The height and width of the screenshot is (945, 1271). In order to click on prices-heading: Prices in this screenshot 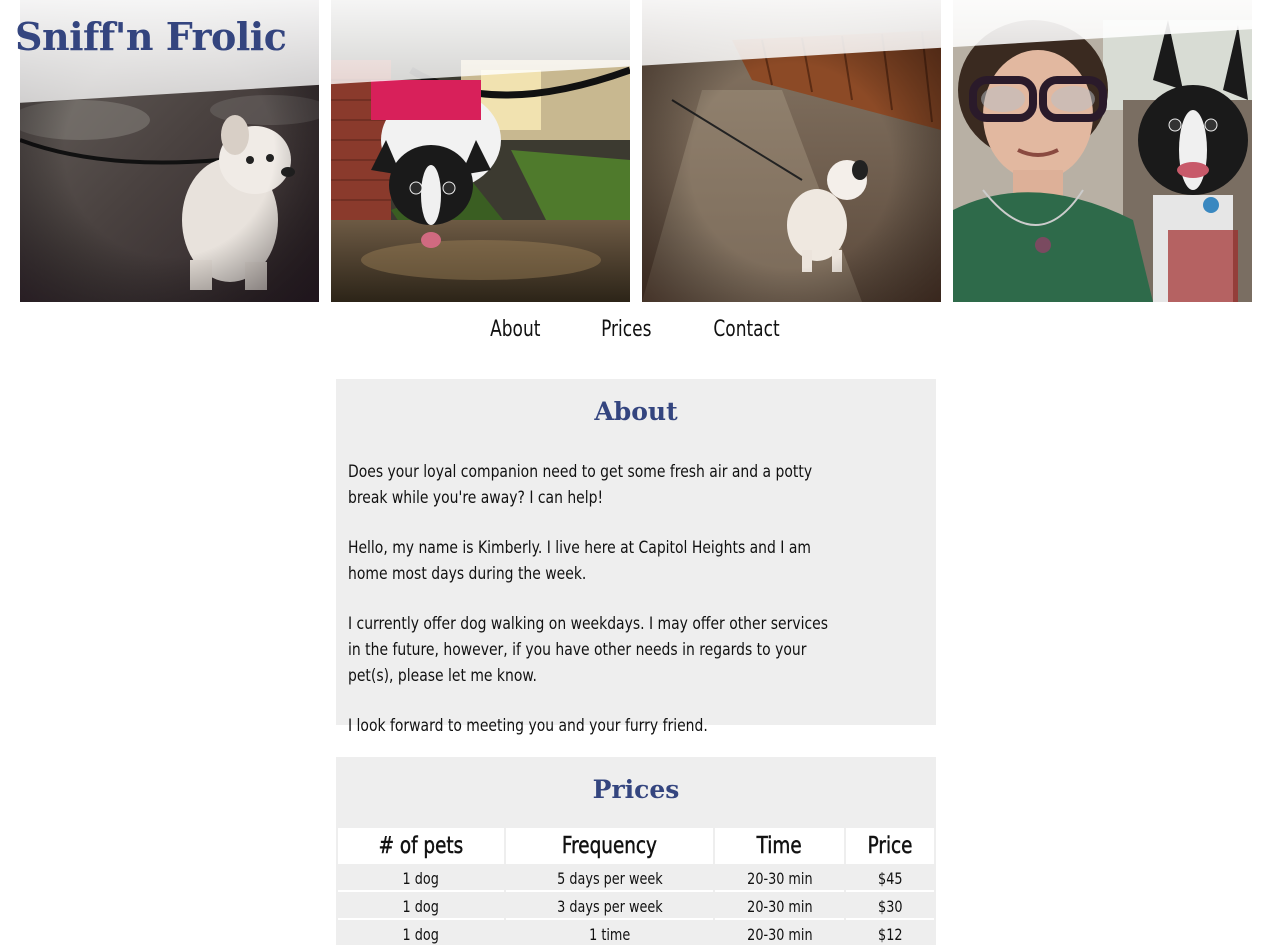, I will do `click(636, 789)`.